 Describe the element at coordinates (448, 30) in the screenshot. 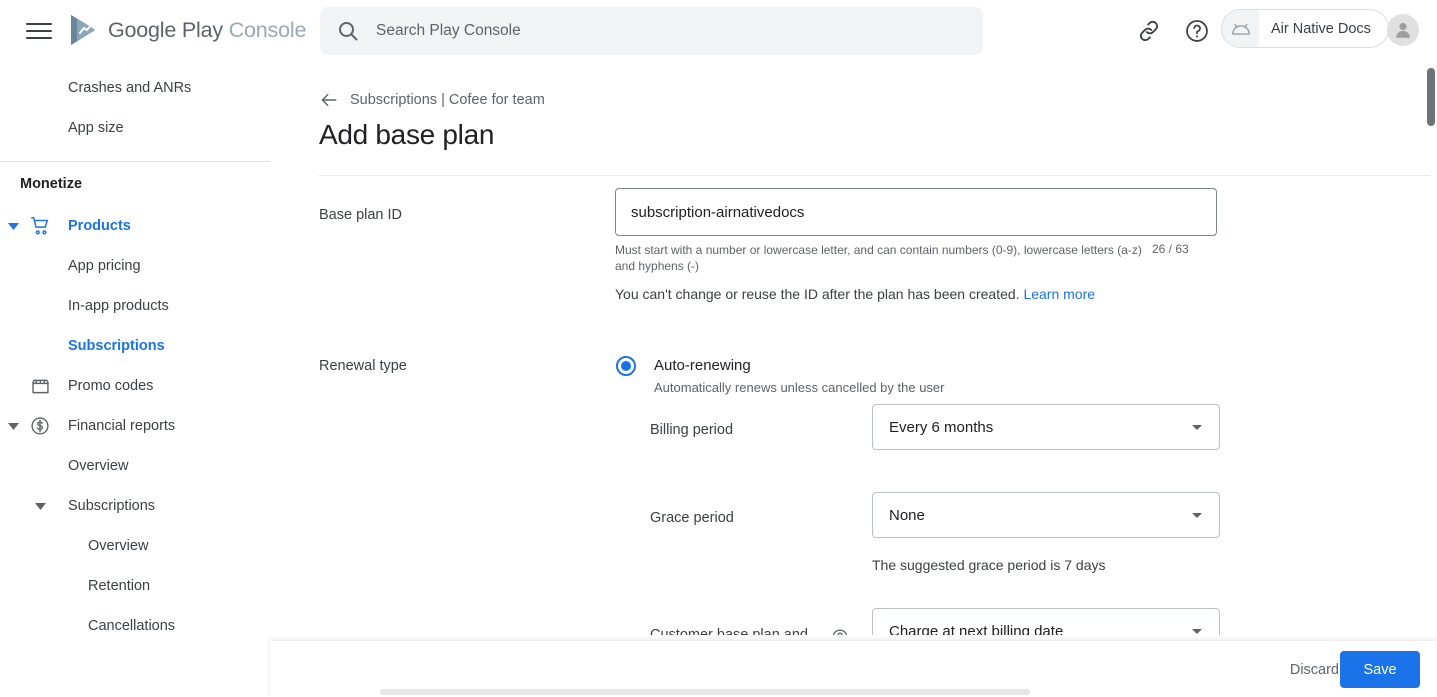

I see `search-placeholder: Search Play Console` at that location.